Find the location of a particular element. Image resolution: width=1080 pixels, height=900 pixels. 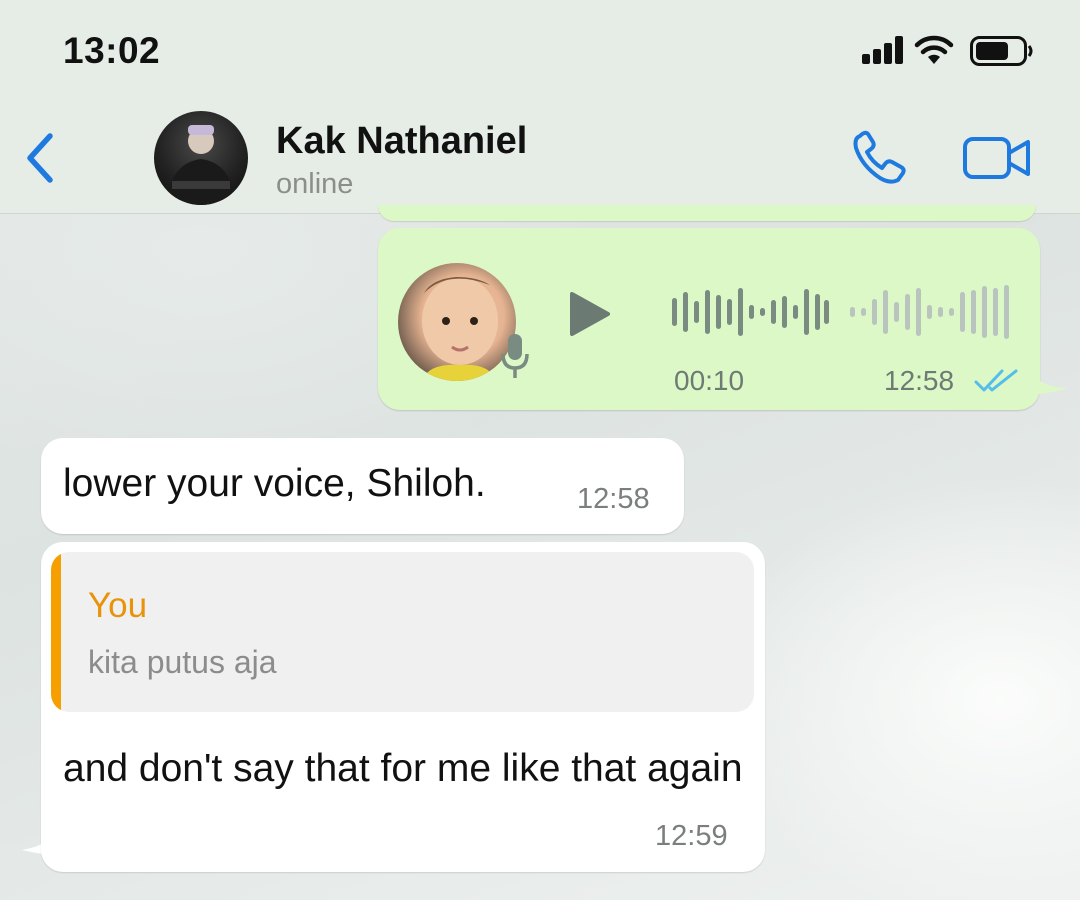

contact-avatar is located at coordinates (201, 158).